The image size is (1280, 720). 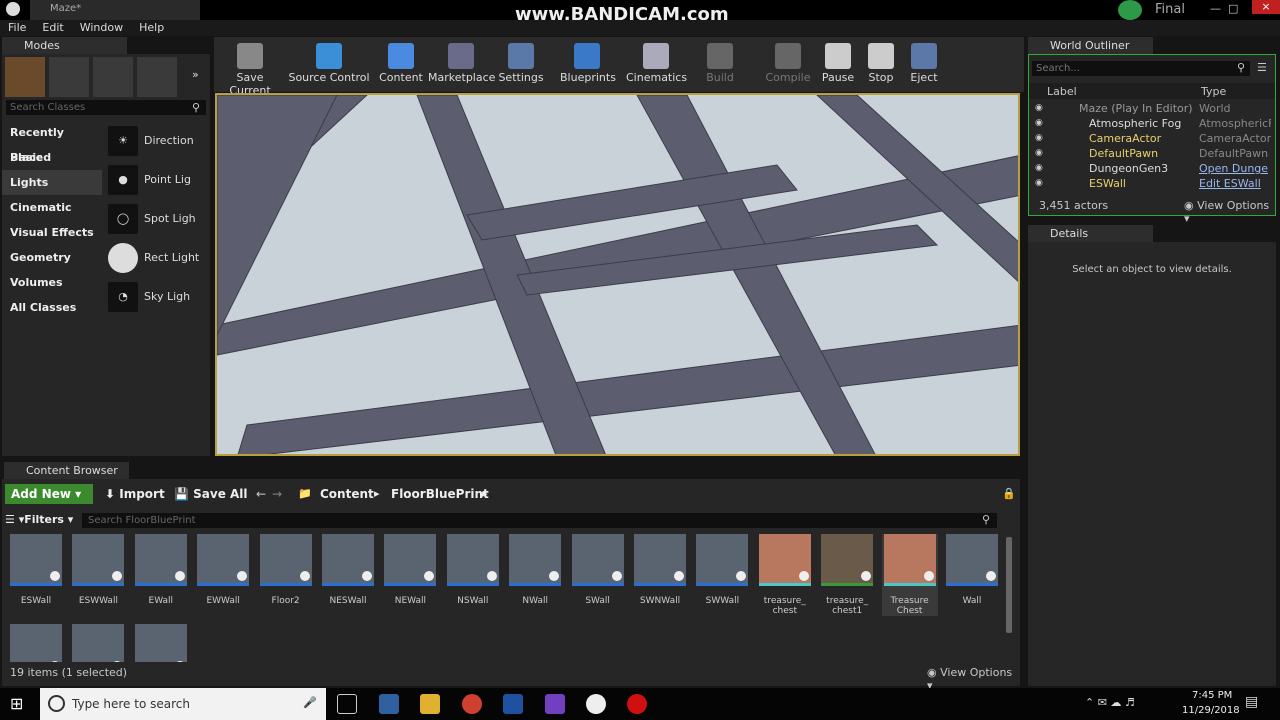 I want to click on pause-button: Pause, so click(x=838, y=65).